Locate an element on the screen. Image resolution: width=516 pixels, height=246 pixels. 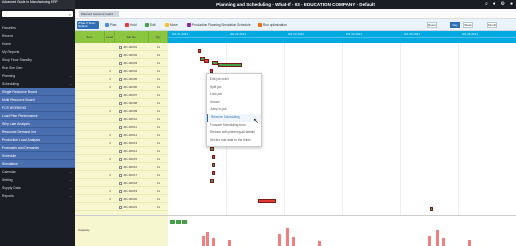
view-button-reset: Reset is located at coordinates (432, 25).